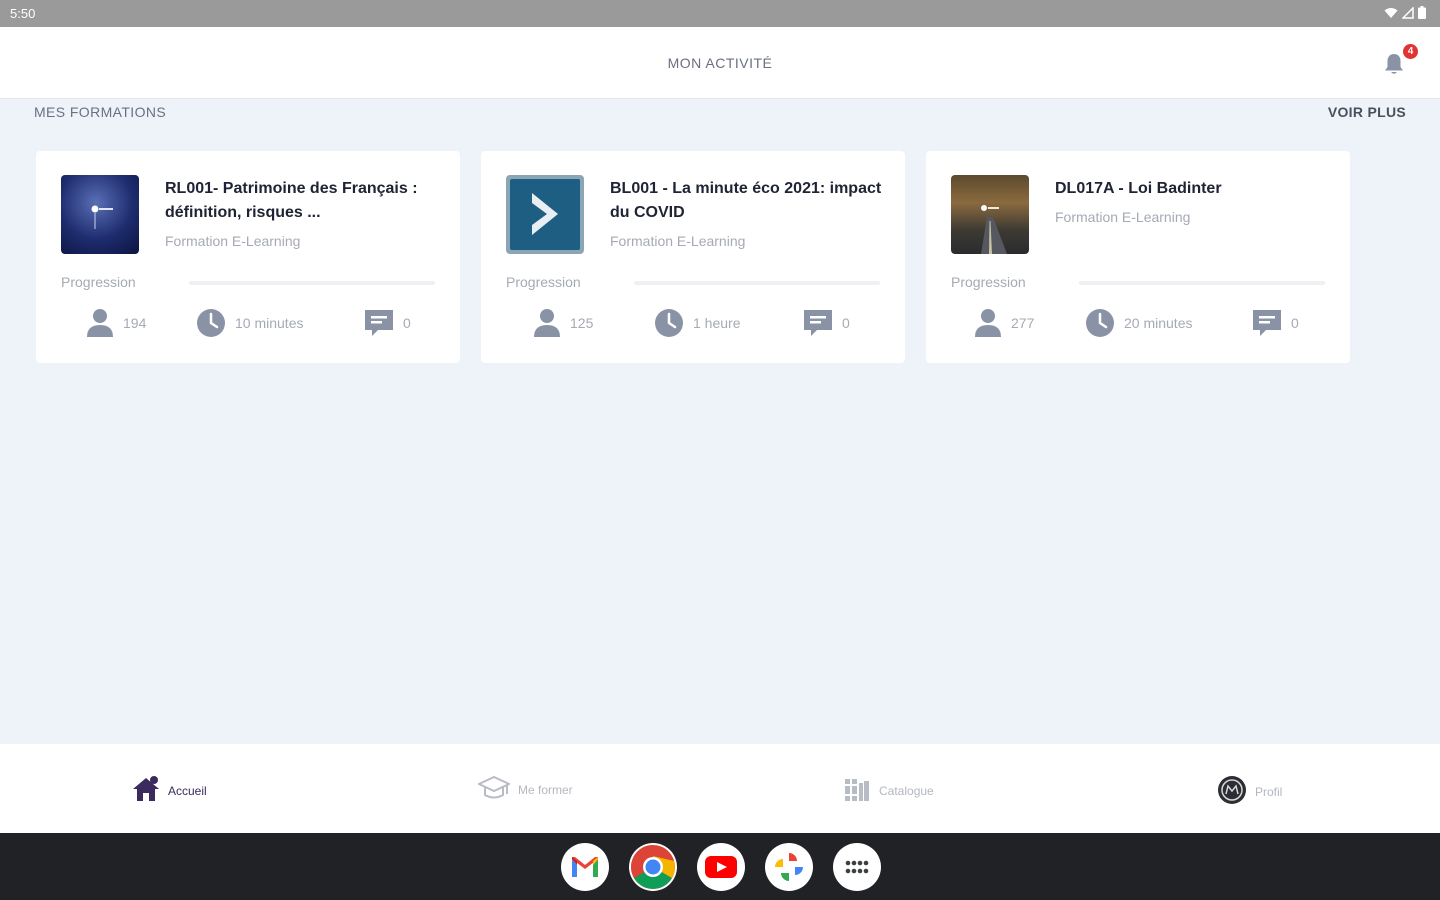  Describe the element at coordinates (789, 867) in the screenshot. I see `photos-icon` at that location.